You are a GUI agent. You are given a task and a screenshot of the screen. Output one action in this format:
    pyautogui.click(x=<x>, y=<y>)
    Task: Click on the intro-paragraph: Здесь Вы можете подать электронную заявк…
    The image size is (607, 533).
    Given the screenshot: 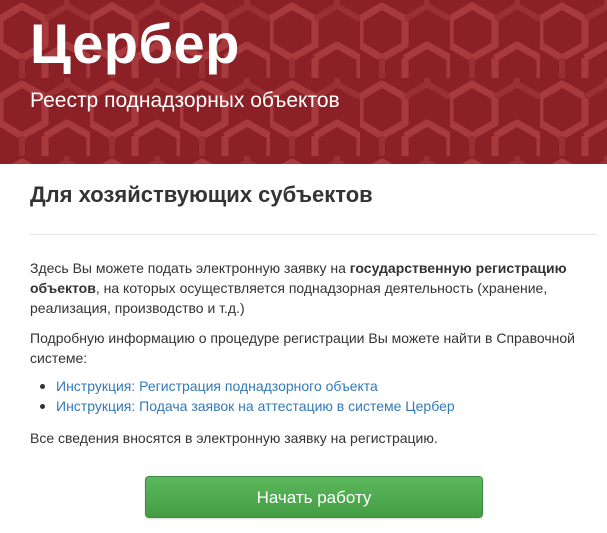 What is the action you would take?
    pyautogui.click(x=308, y=288)
    